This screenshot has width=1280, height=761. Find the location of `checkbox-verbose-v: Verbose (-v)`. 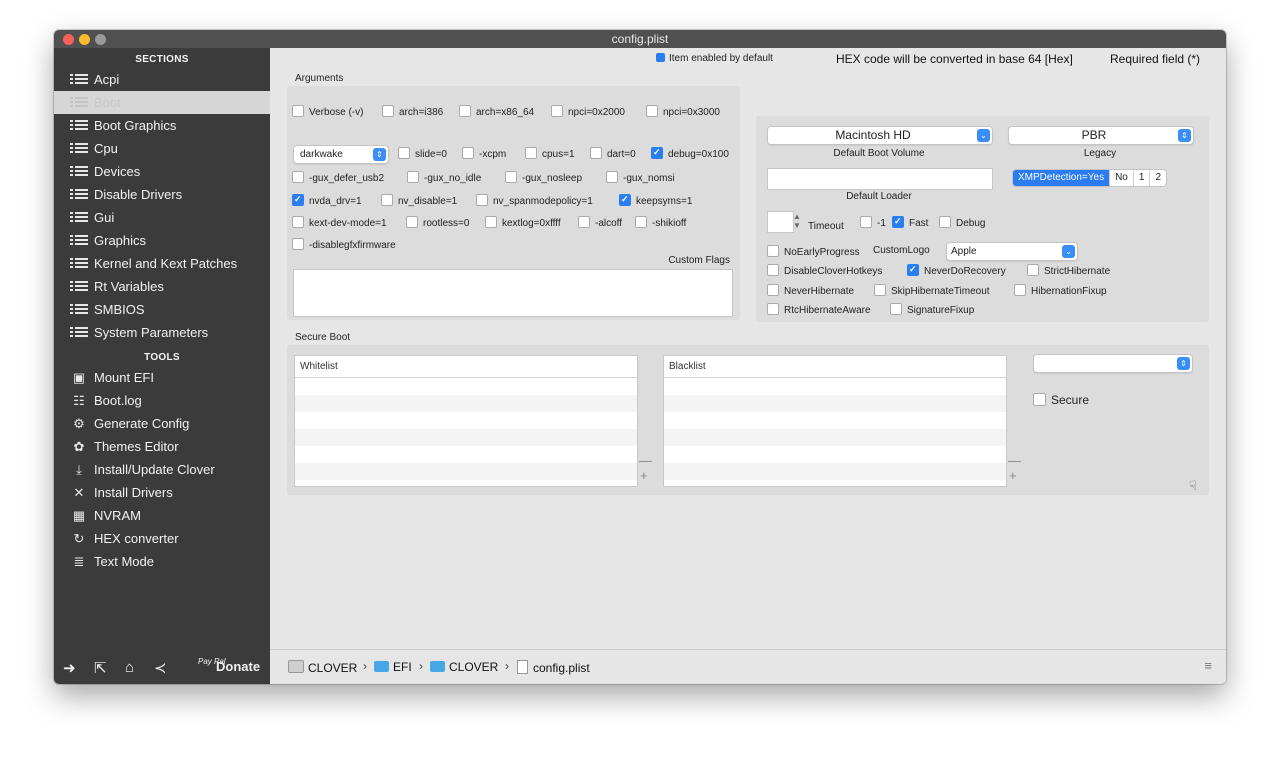

checkbox-verbose-v: Verbose (-v) is located at coordinates (327, 112).